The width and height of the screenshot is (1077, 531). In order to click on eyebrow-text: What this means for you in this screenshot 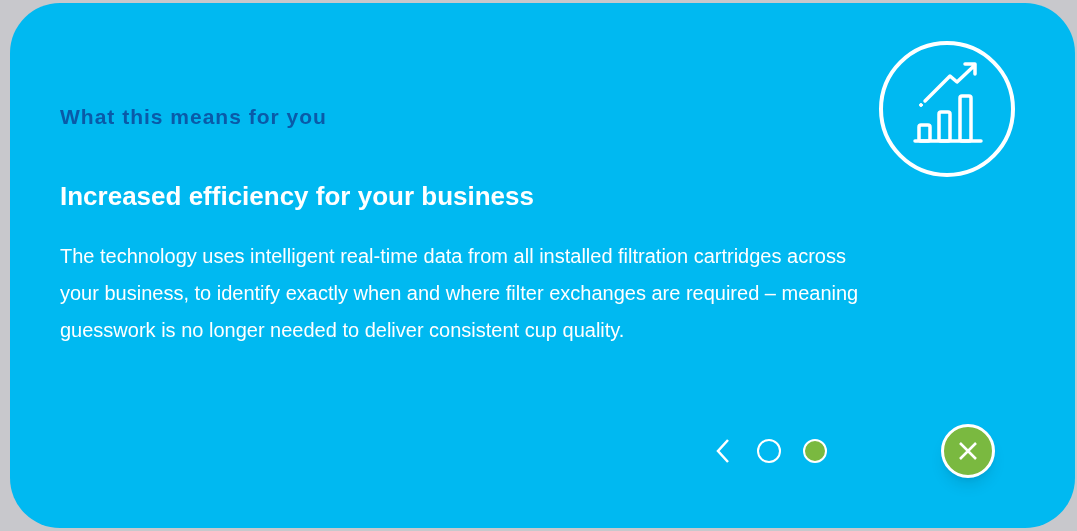, I will do `click(194, 117)`.